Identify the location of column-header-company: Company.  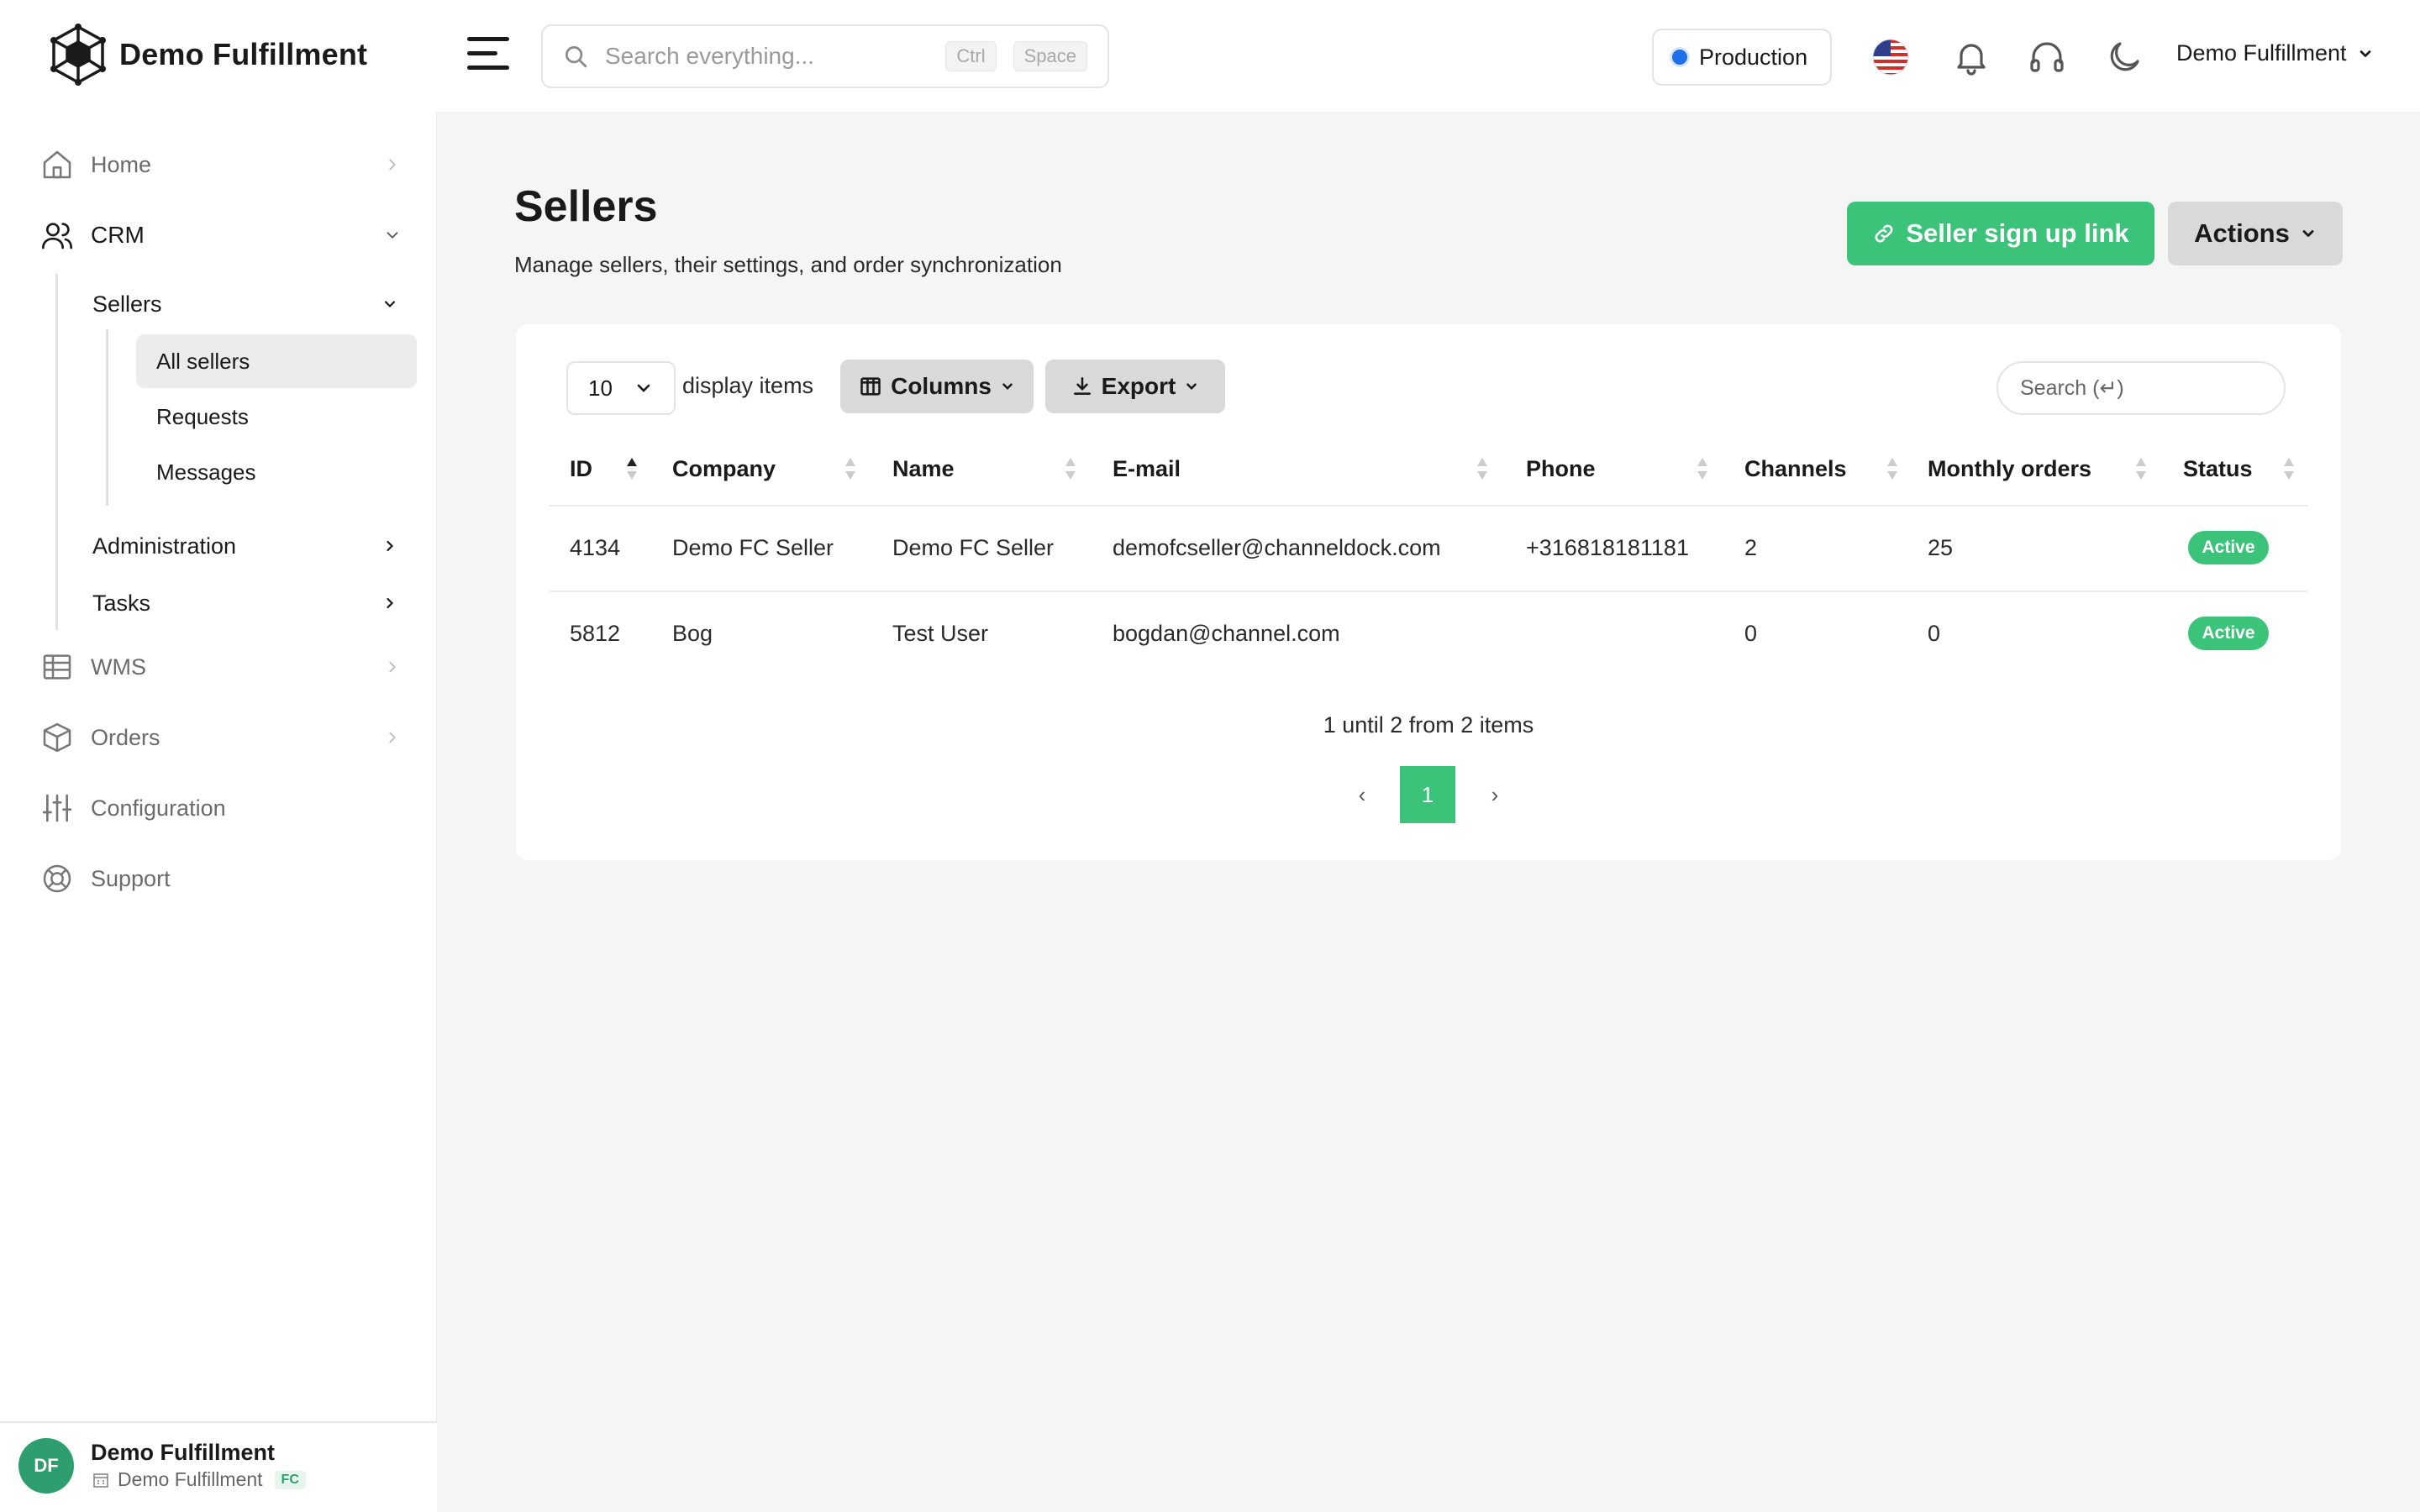
(764, 469).